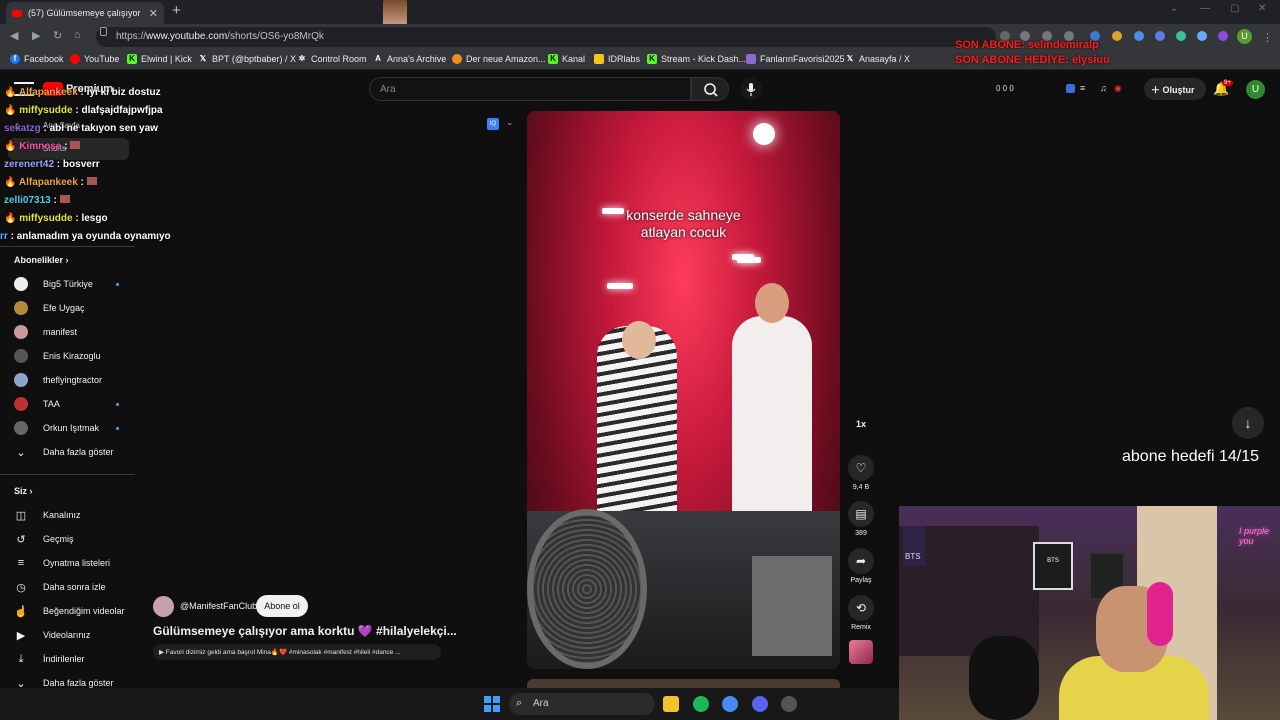  I want to click on sidebar-item-playlists: ≡ Oynatma listeleri, so click(62, 563).